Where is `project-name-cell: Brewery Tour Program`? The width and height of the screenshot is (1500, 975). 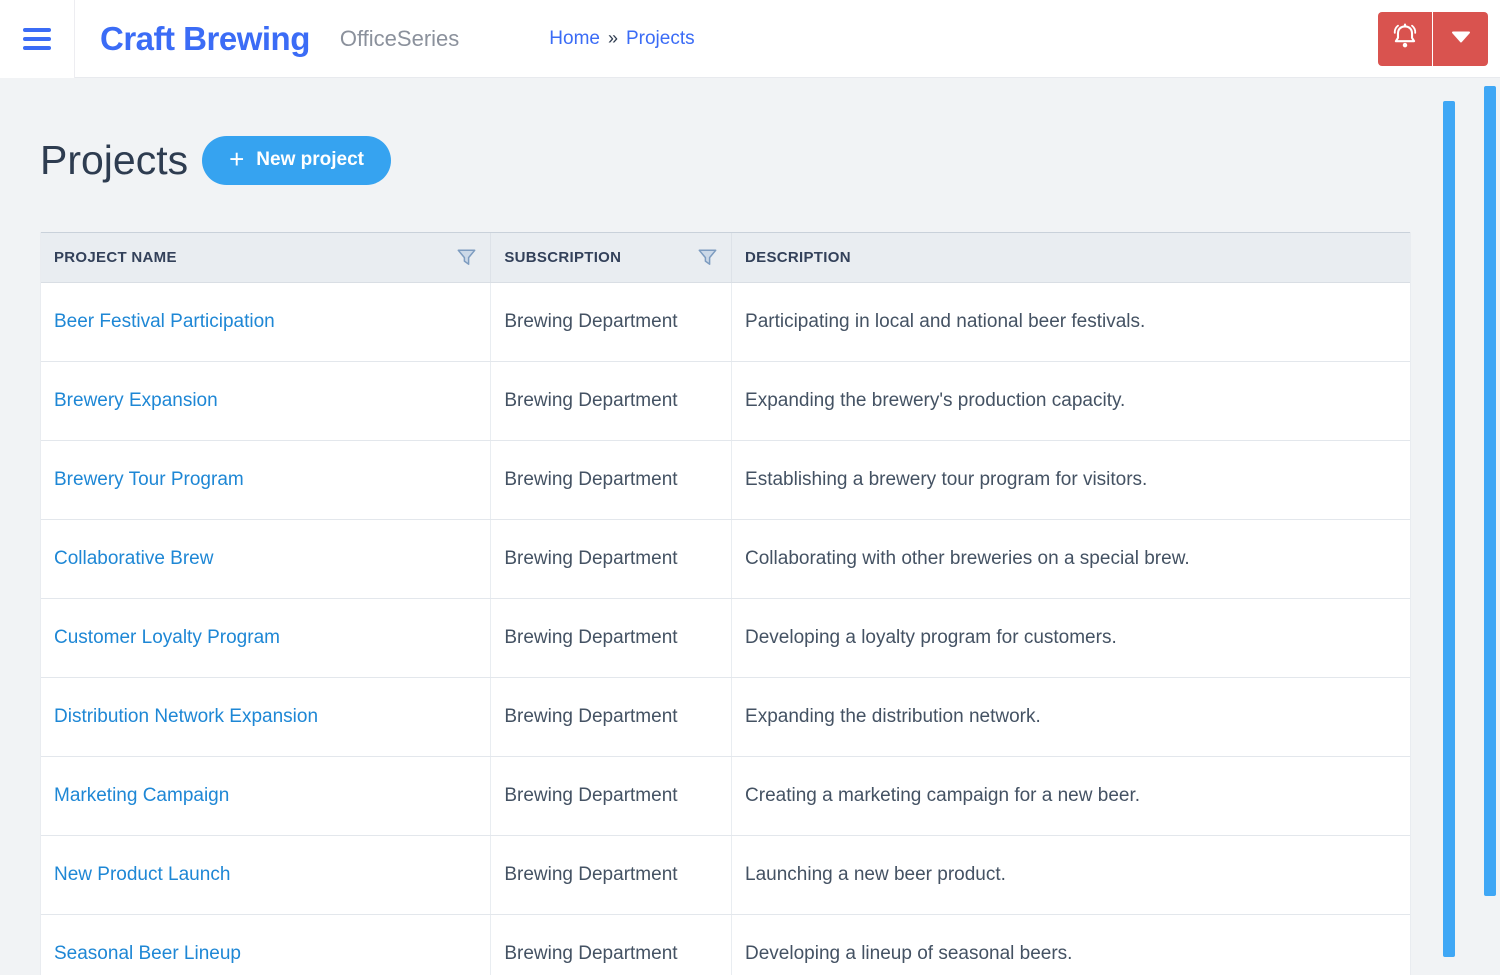
project-name-cell: Brewery Tour Program is located at coordinates (265, 480).